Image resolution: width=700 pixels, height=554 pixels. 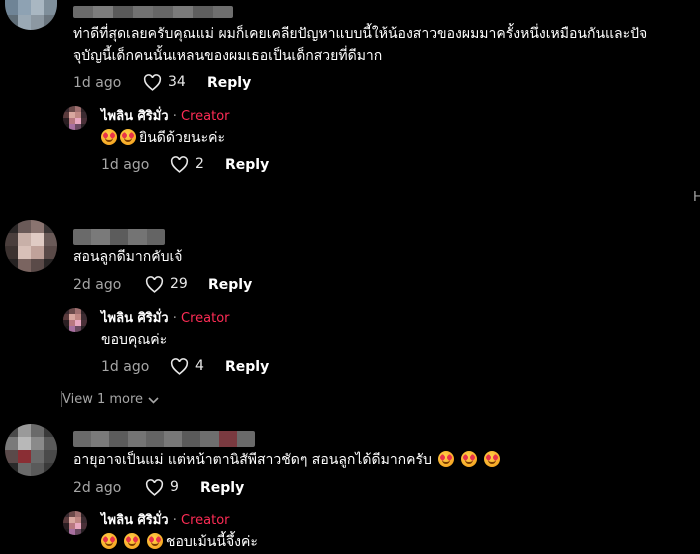 What do you see at coordinates (179, 284) in the screenshot?
I see `like-count: 29` at bounding box center [179, 284].